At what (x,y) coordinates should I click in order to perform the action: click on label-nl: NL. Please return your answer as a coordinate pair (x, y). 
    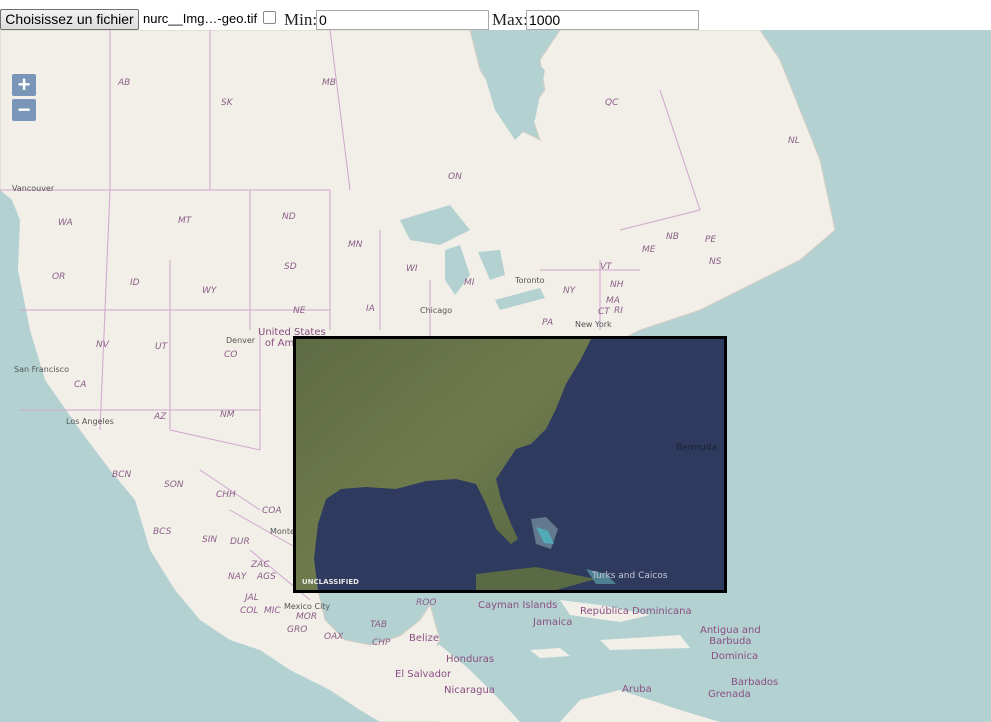
    Looking at the image, I should click on (794, 141).